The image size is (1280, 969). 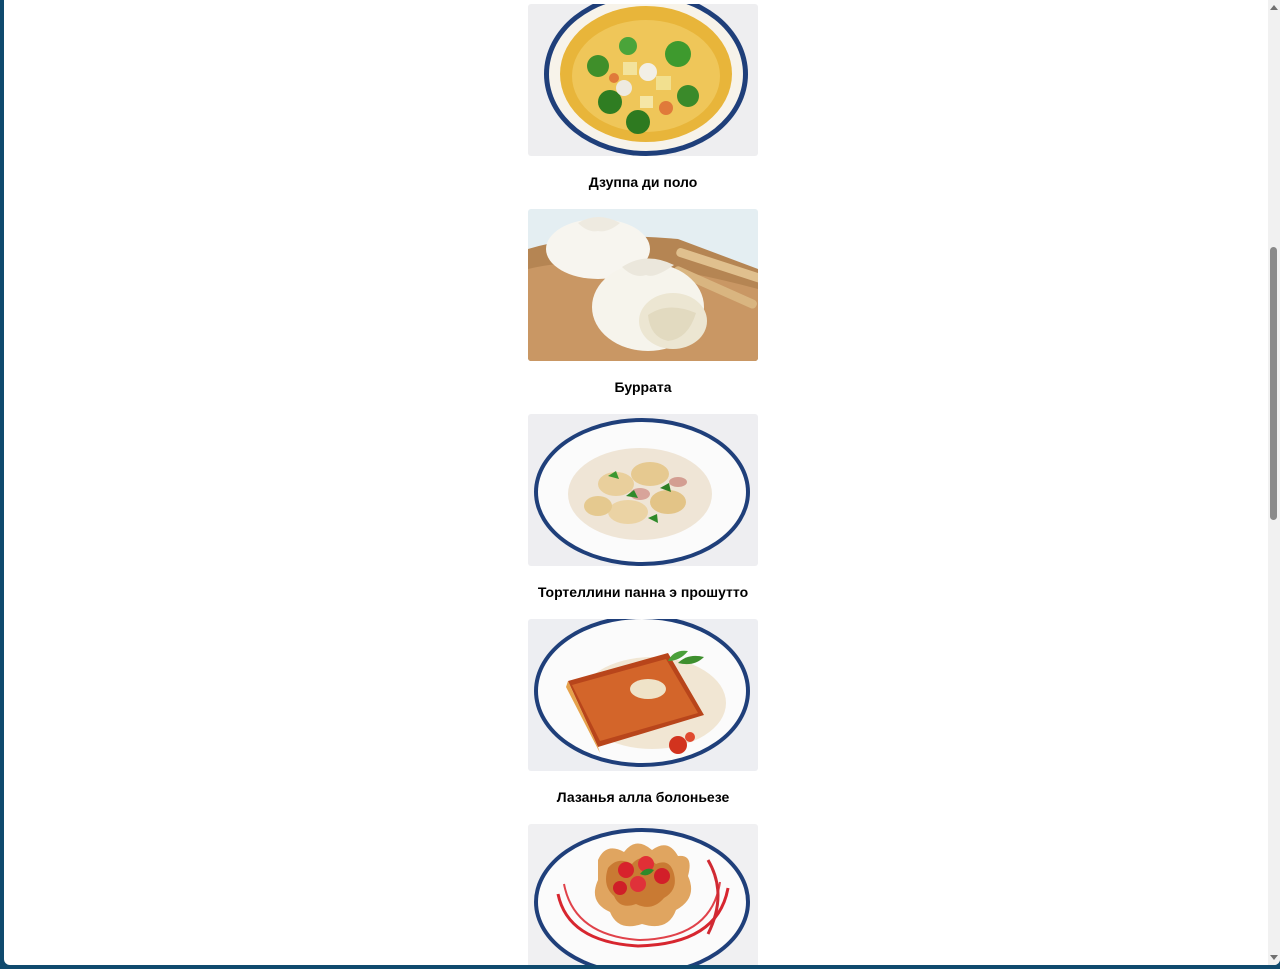 What do you see at coordinates (643, 285) in the screenshot?
I see `burrata-cheese-photo` at bounding box center [643, 285].